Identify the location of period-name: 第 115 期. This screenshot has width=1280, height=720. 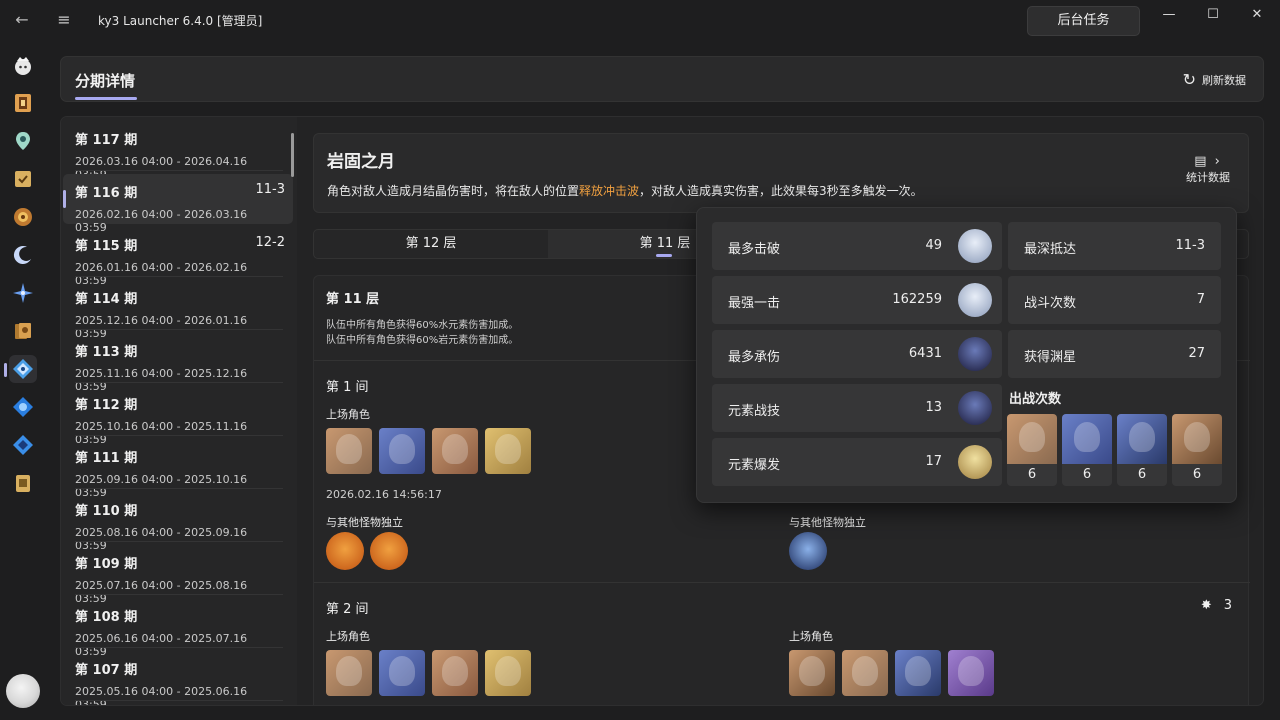
(106, 246).